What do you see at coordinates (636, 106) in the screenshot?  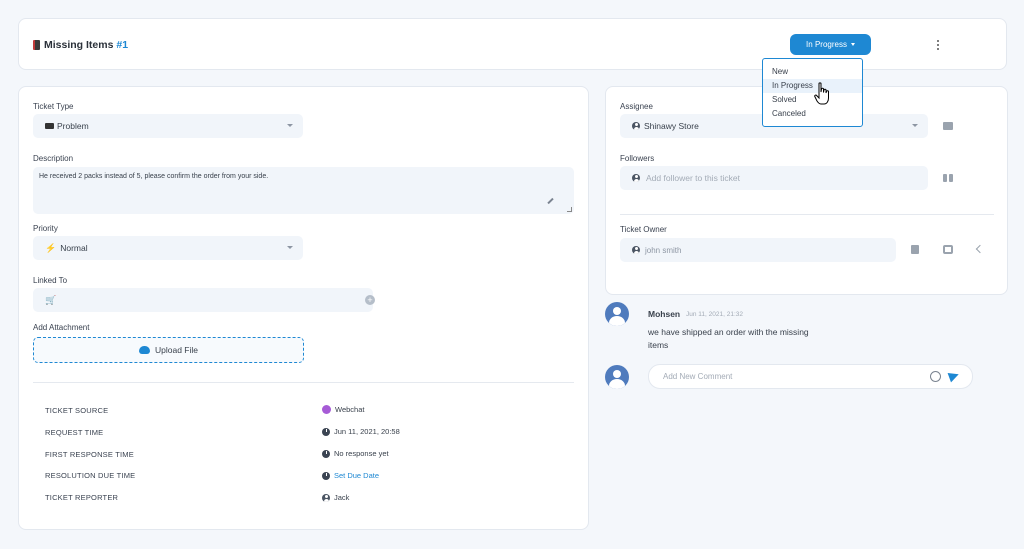 I see `assignee-label: Assignee` at bounding box center [636, 106].